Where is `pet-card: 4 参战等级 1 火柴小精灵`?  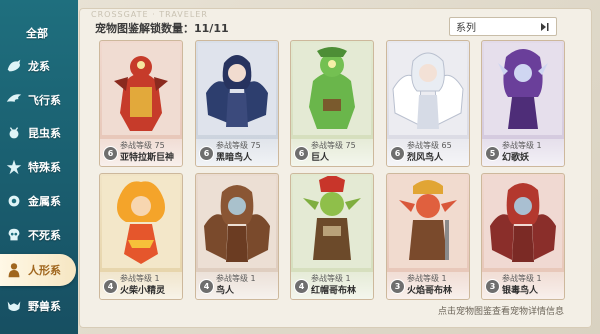
pet-card: 4 参战等级 1 火柴小精灵 is located at coordinates (141, 236).